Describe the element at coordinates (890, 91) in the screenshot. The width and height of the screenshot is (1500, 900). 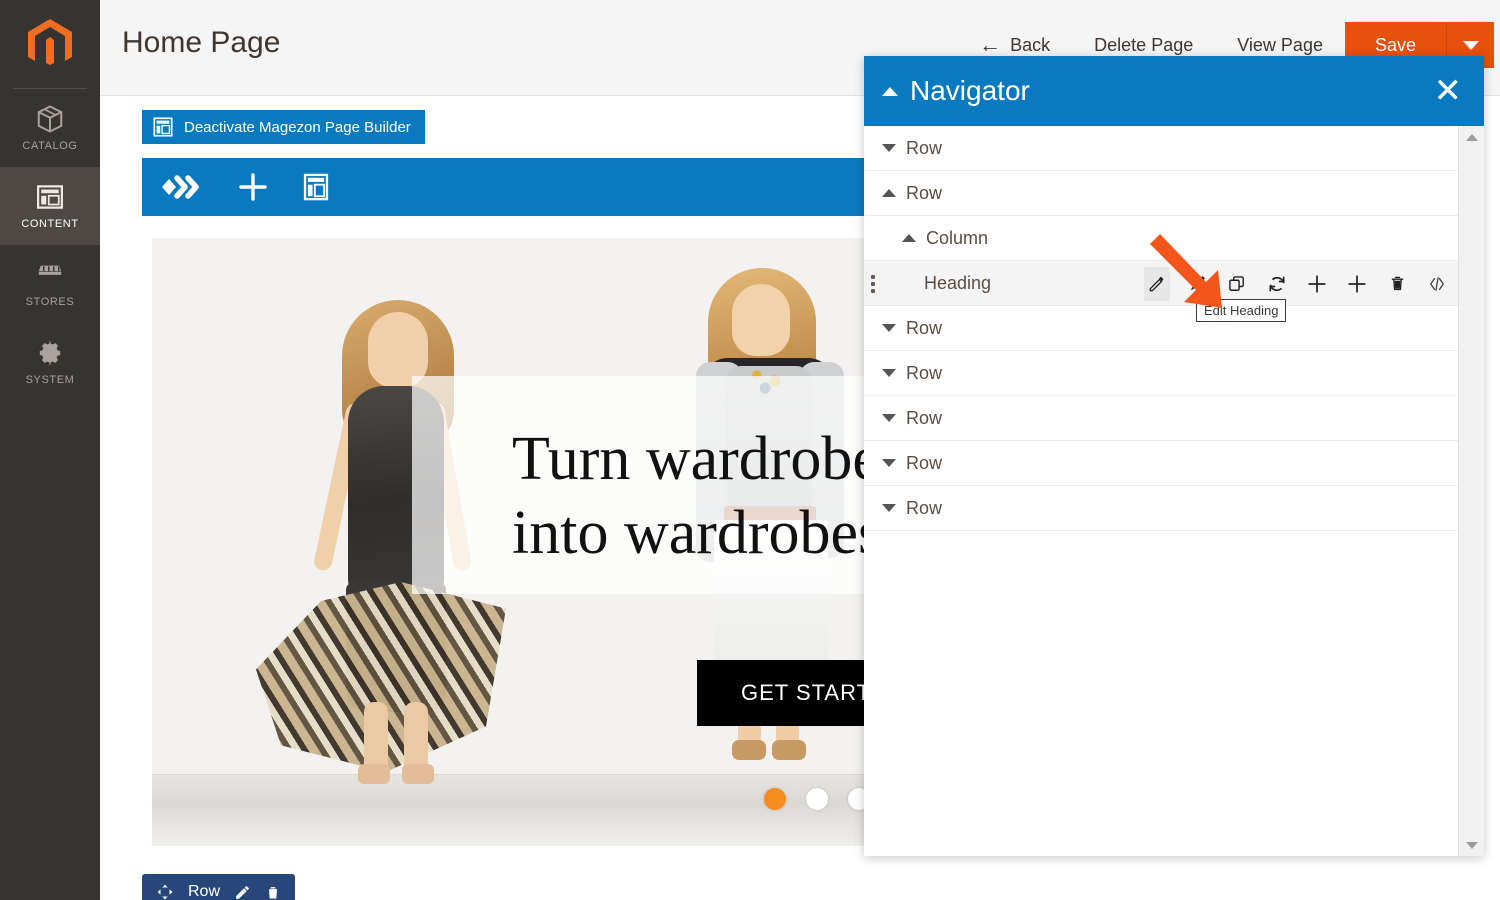
I see `caret-up-icon` at that location.